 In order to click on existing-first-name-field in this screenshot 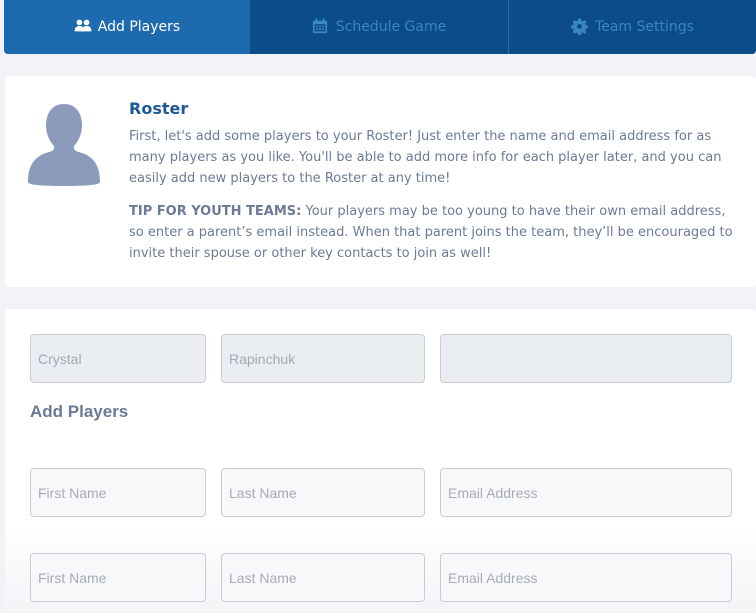, I will do `click(118, 358)`.